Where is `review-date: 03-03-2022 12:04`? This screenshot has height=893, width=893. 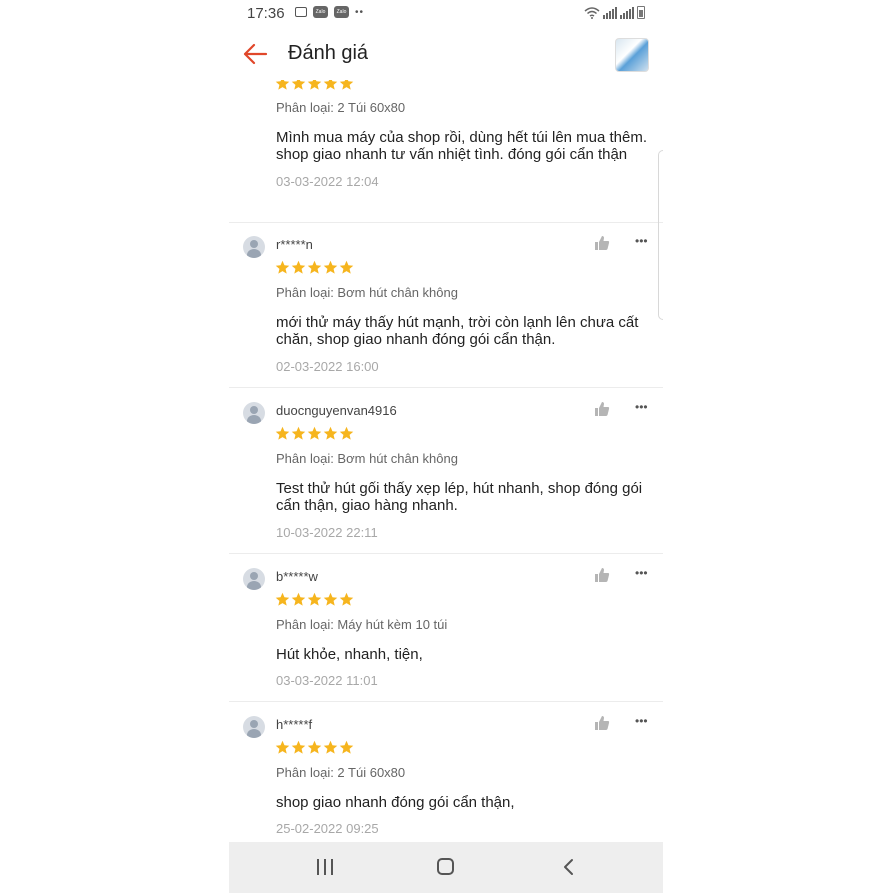
review-date: 03-03-2022 12:04 is located at coordinates (327, 181).